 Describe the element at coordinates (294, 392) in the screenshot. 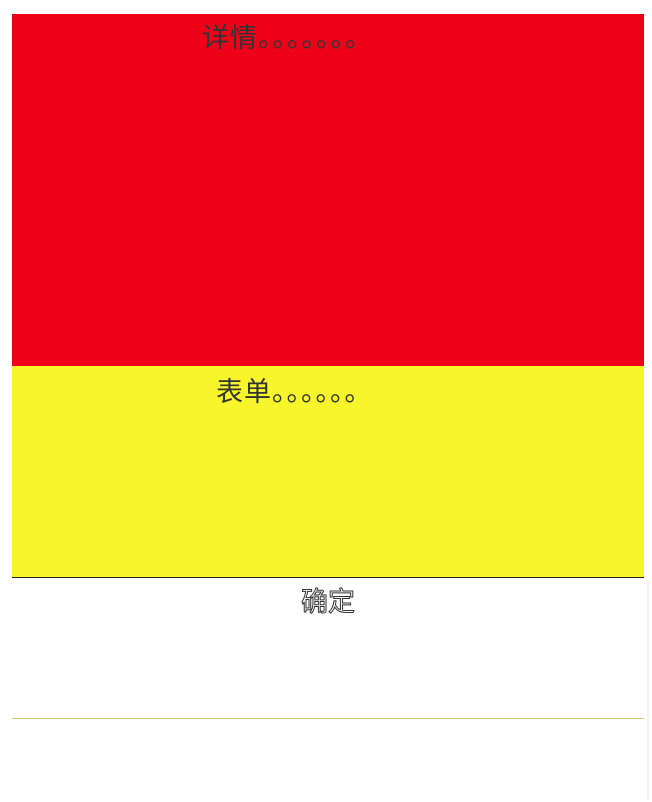

I see `form-text: 表单。。。。。。` at that location.